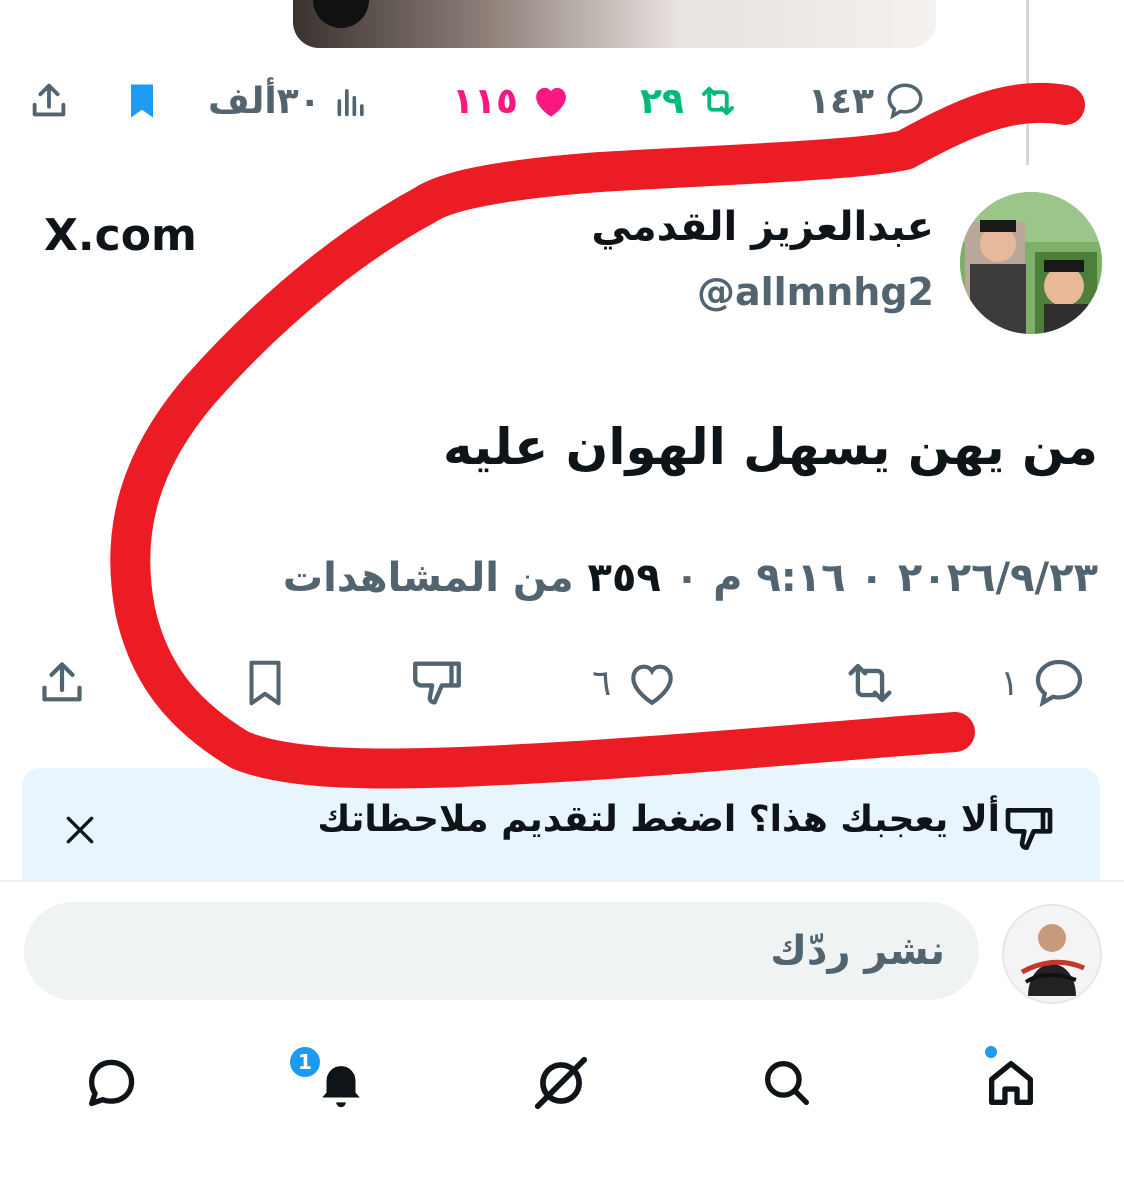 This screenshot has width=1124, height=1200. Describe the element at coordinates (341, 14) in the screenshot. I see `media-play-icon` at that location.